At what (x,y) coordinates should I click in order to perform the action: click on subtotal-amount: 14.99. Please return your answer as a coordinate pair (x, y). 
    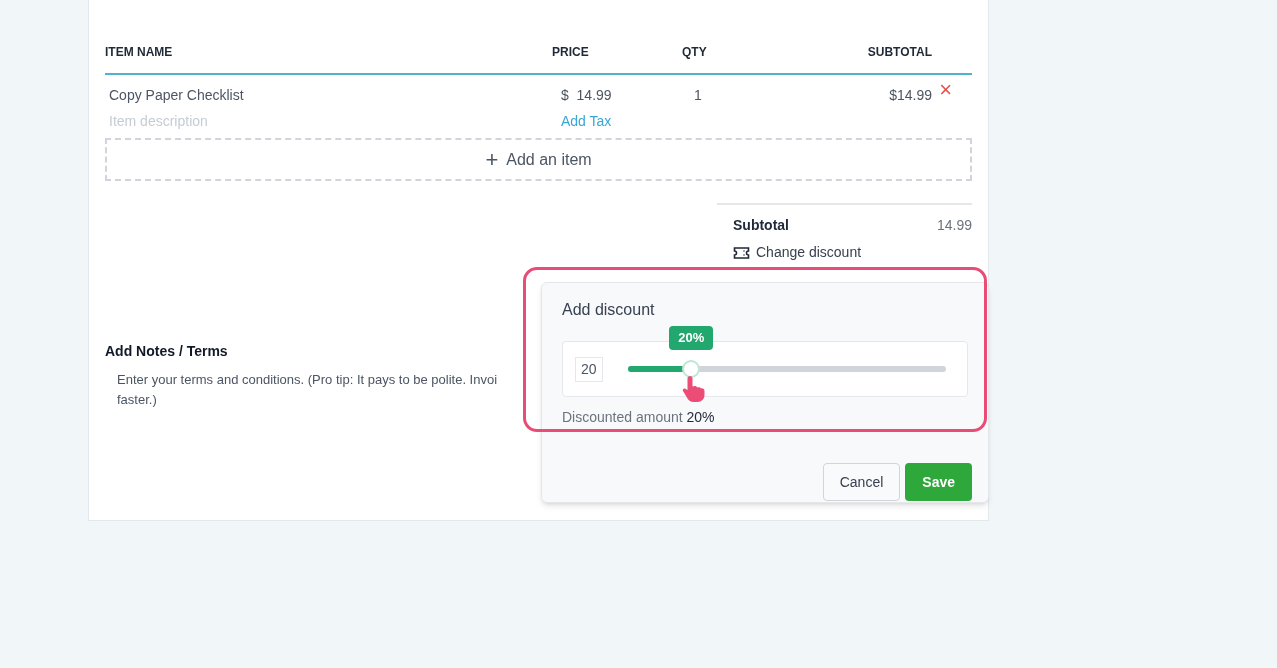
    Looking at the image, I should click on (954, 225).